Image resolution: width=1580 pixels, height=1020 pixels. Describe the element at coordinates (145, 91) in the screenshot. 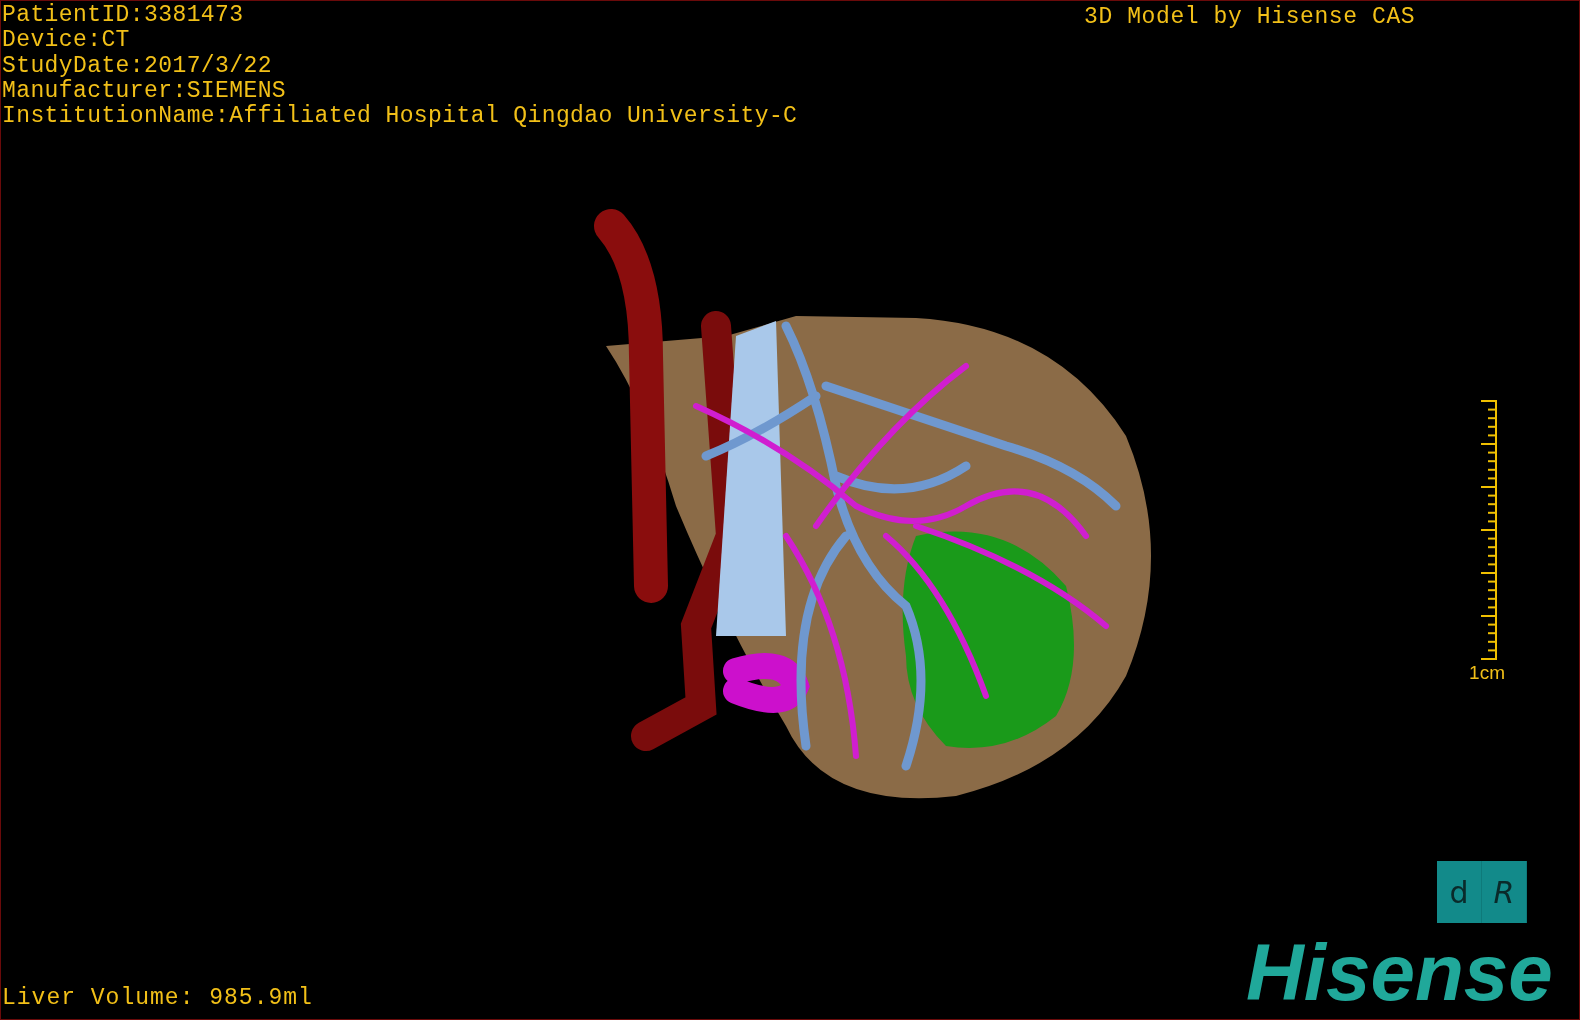

I see `info-text: Manufacturer:SIEMENS` at that location.